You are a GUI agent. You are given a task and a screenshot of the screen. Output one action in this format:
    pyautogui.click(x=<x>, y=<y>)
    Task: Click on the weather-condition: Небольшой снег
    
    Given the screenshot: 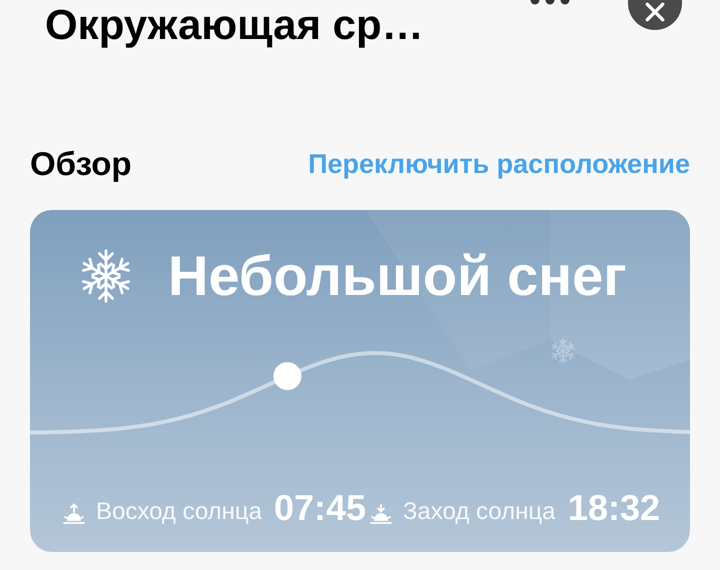 What is the action you would take?
    pyautogui.click(x=397, y=276)
    